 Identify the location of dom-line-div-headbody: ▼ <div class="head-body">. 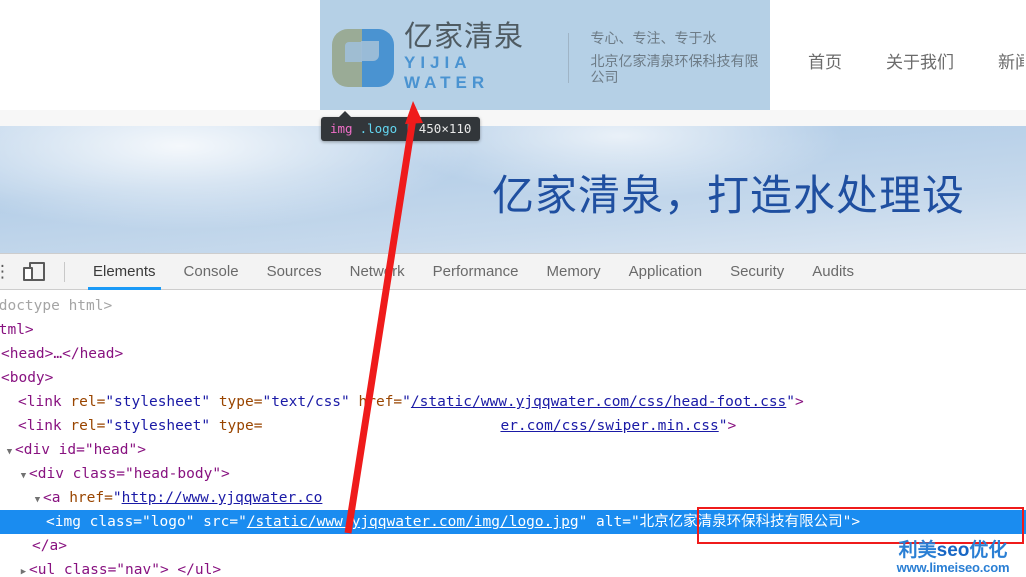
(513, 474).